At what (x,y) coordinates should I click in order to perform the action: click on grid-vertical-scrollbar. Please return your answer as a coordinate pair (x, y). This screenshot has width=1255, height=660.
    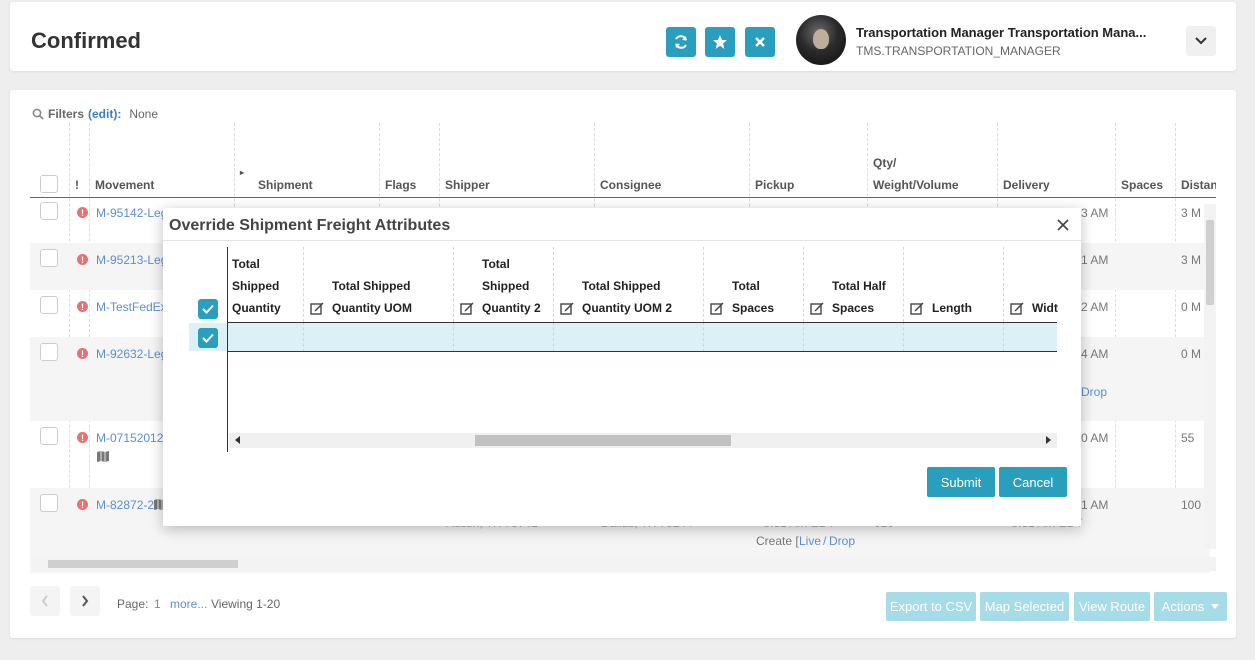
    Looking at the image, I should click on (1210, 376).